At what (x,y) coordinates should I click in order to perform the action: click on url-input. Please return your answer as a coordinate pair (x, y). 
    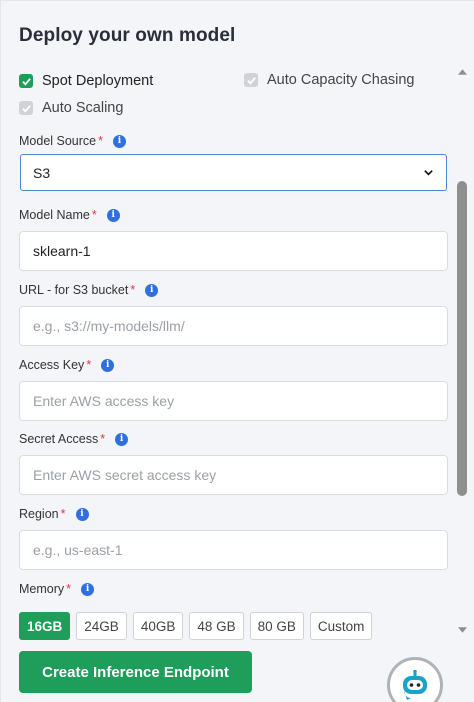
    Looking at the image, I should click on (233, 326).